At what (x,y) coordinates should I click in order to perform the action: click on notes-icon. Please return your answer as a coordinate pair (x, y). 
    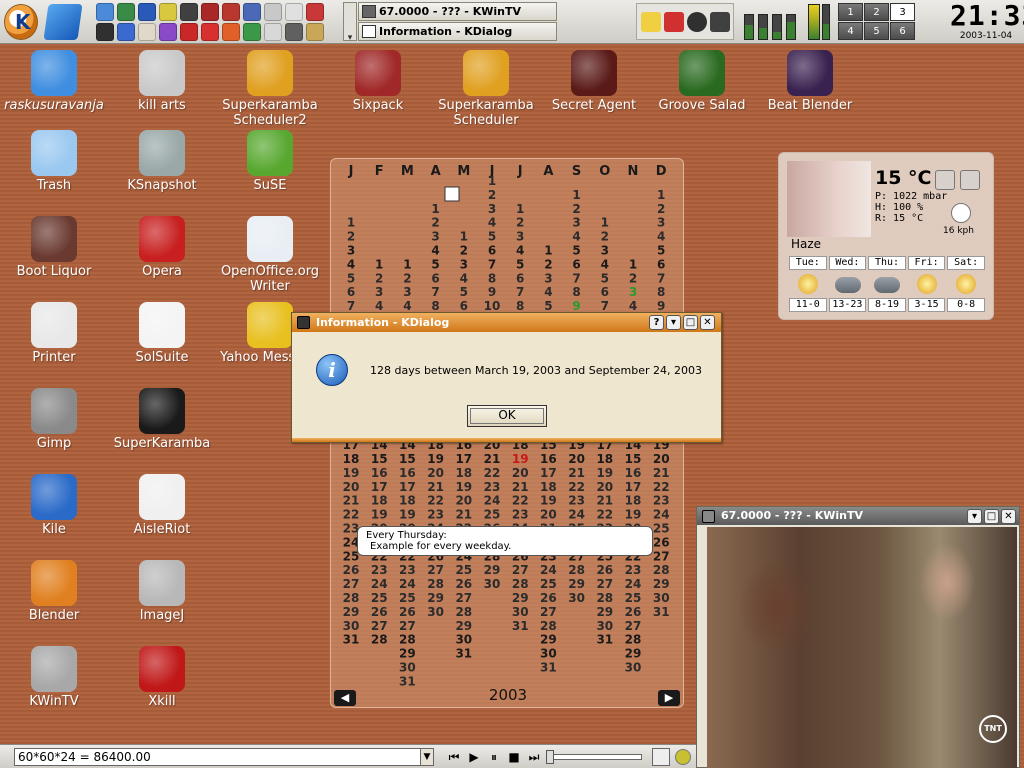
    Looking at the image, I should click on (273, 12).